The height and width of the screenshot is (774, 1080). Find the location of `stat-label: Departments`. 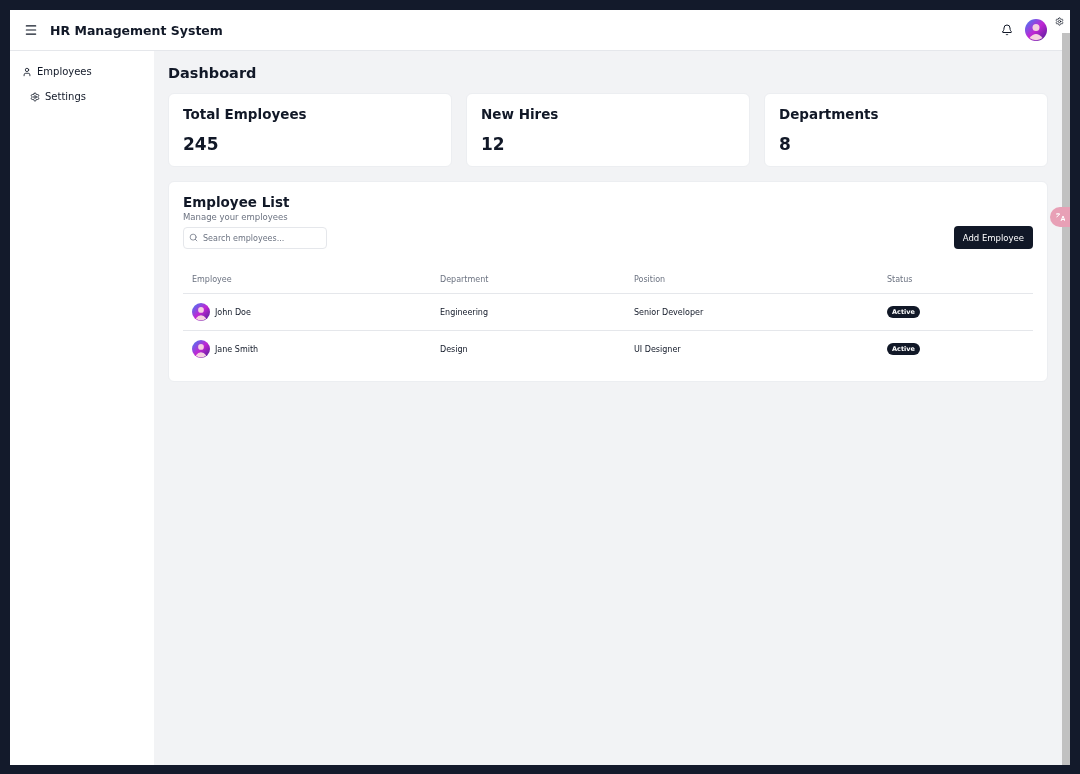

stat-label: Departments is located at coordinates (829, 114).